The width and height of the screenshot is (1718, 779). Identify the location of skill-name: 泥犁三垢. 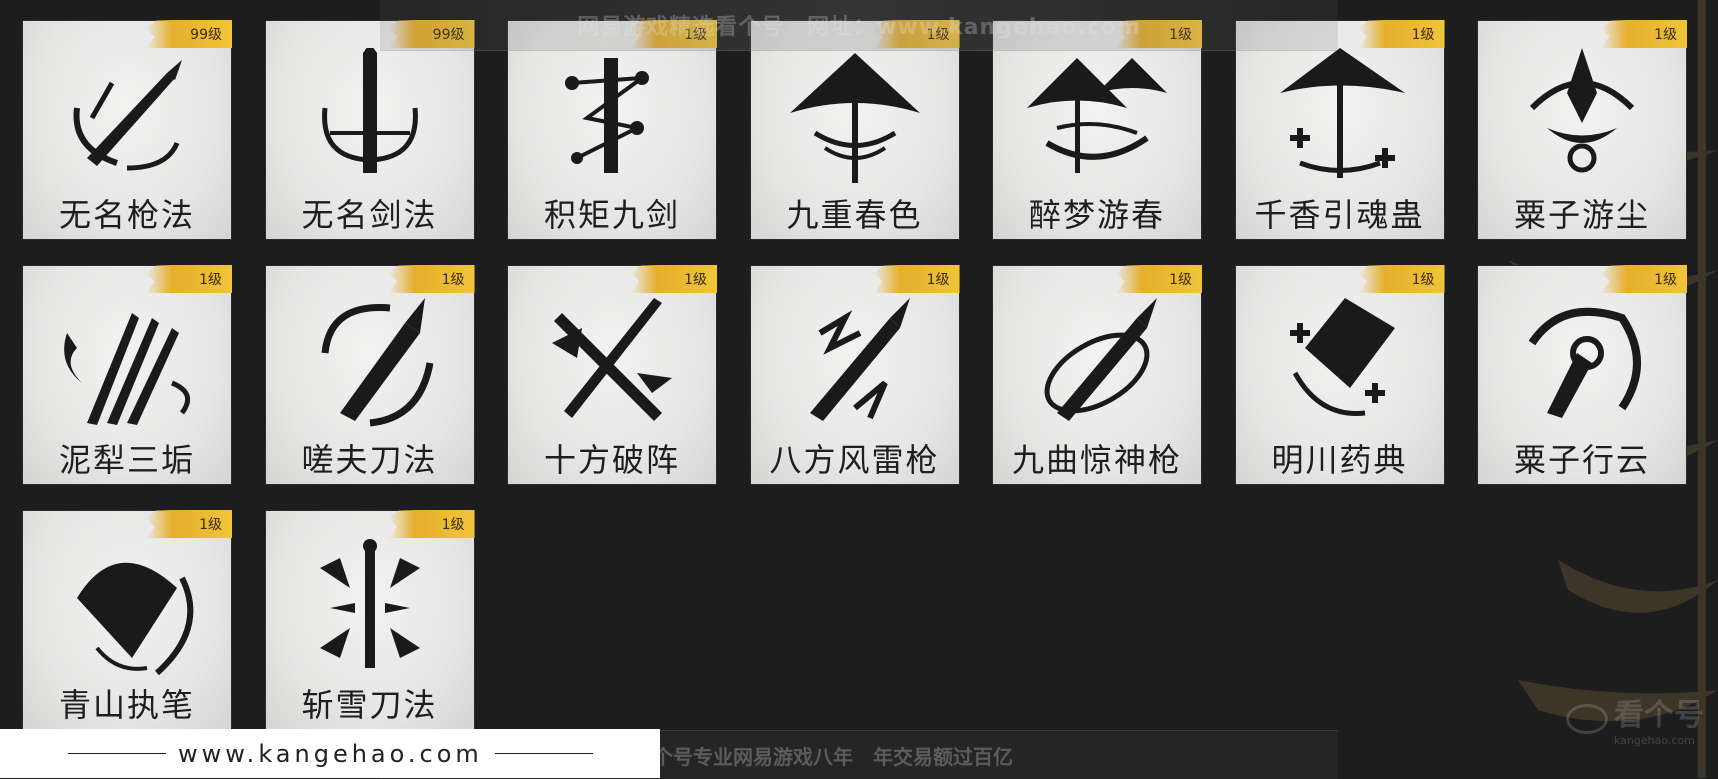
(126, 460).